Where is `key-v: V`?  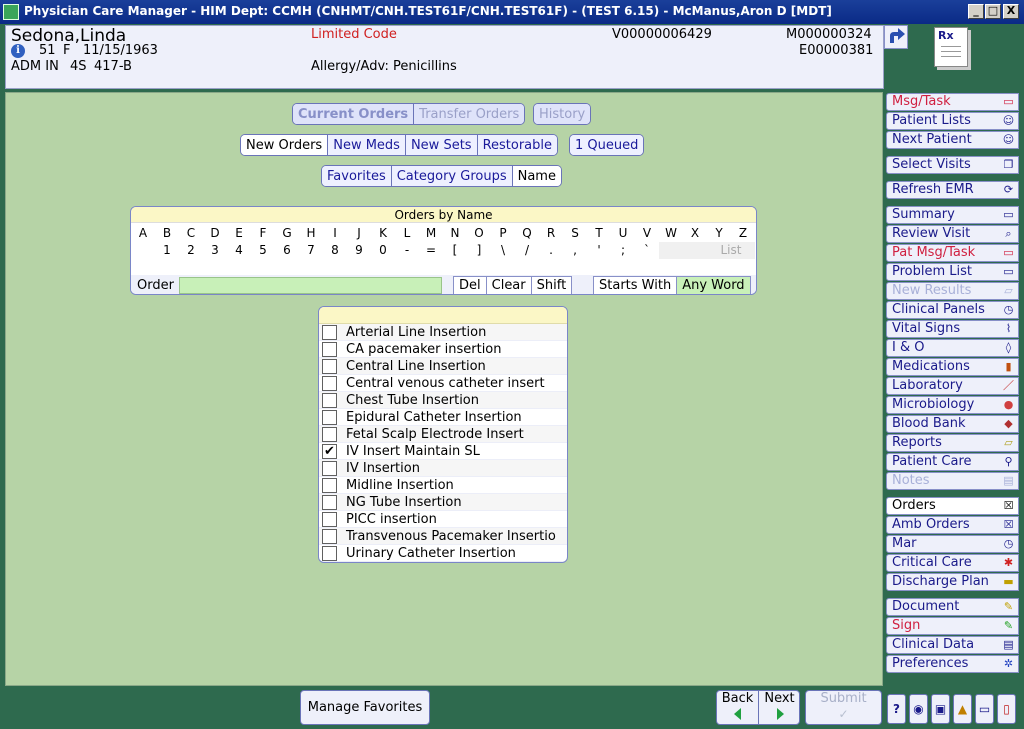
key-v: V is located at coordinates (647, 233).